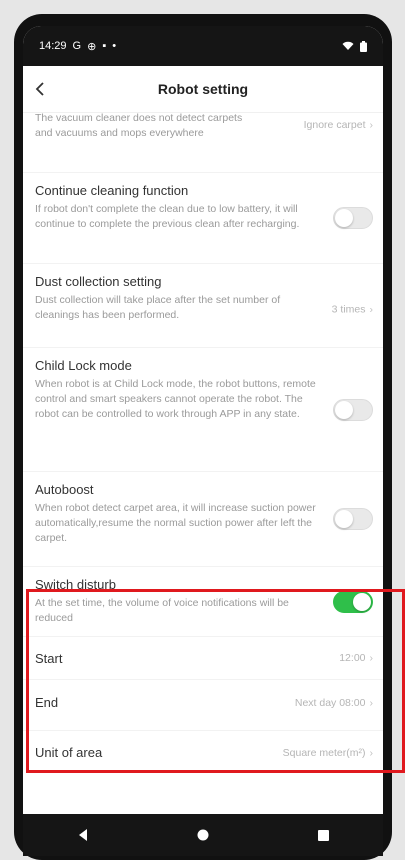 The height and width of the screenshot is (860, 405). I want to click on status-icon-3: ▪, so click(104, 46).